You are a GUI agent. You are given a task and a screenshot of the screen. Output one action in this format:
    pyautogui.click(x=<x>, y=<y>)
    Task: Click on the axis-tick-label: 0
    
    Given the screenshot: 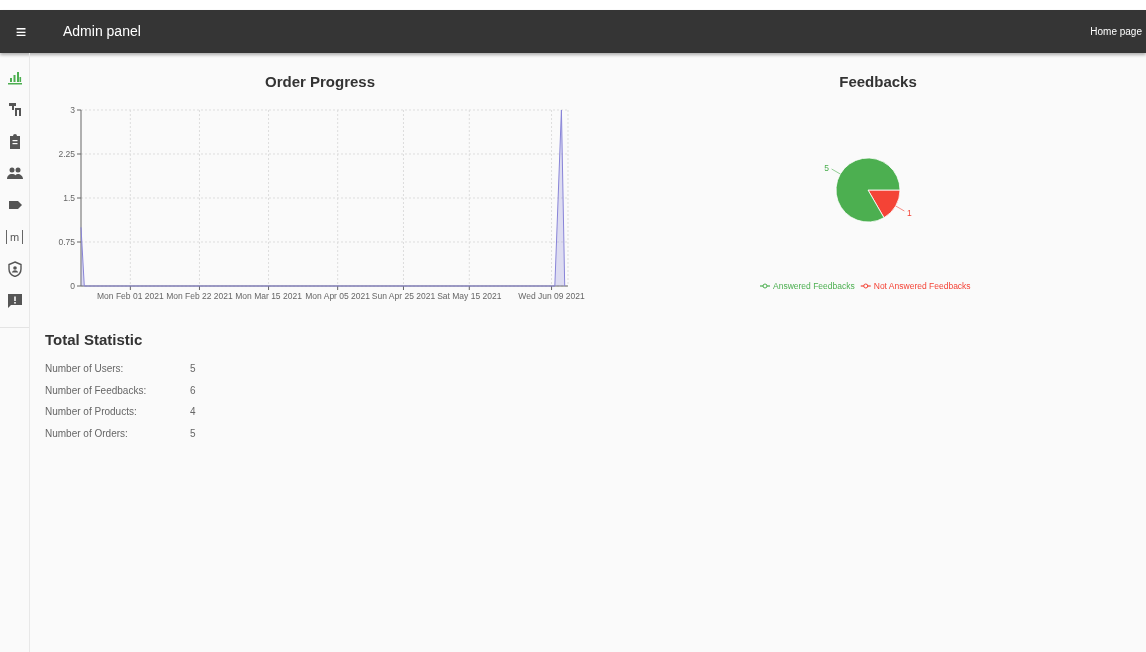 What is the action you would take?
    pyautogui.click(x=72, y=285)
    